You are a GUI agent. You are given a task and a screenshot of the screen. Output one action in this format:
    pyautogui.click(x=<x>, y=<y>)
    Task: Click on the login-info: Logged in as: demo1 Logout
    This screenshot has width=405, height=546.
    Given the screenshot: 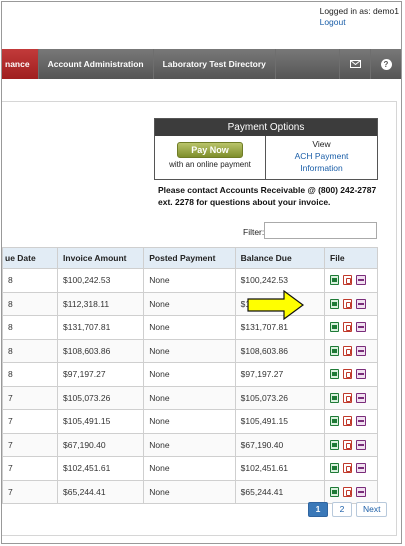 What is the action you would take?
    pyautogui.click(x=359, y=17)
    